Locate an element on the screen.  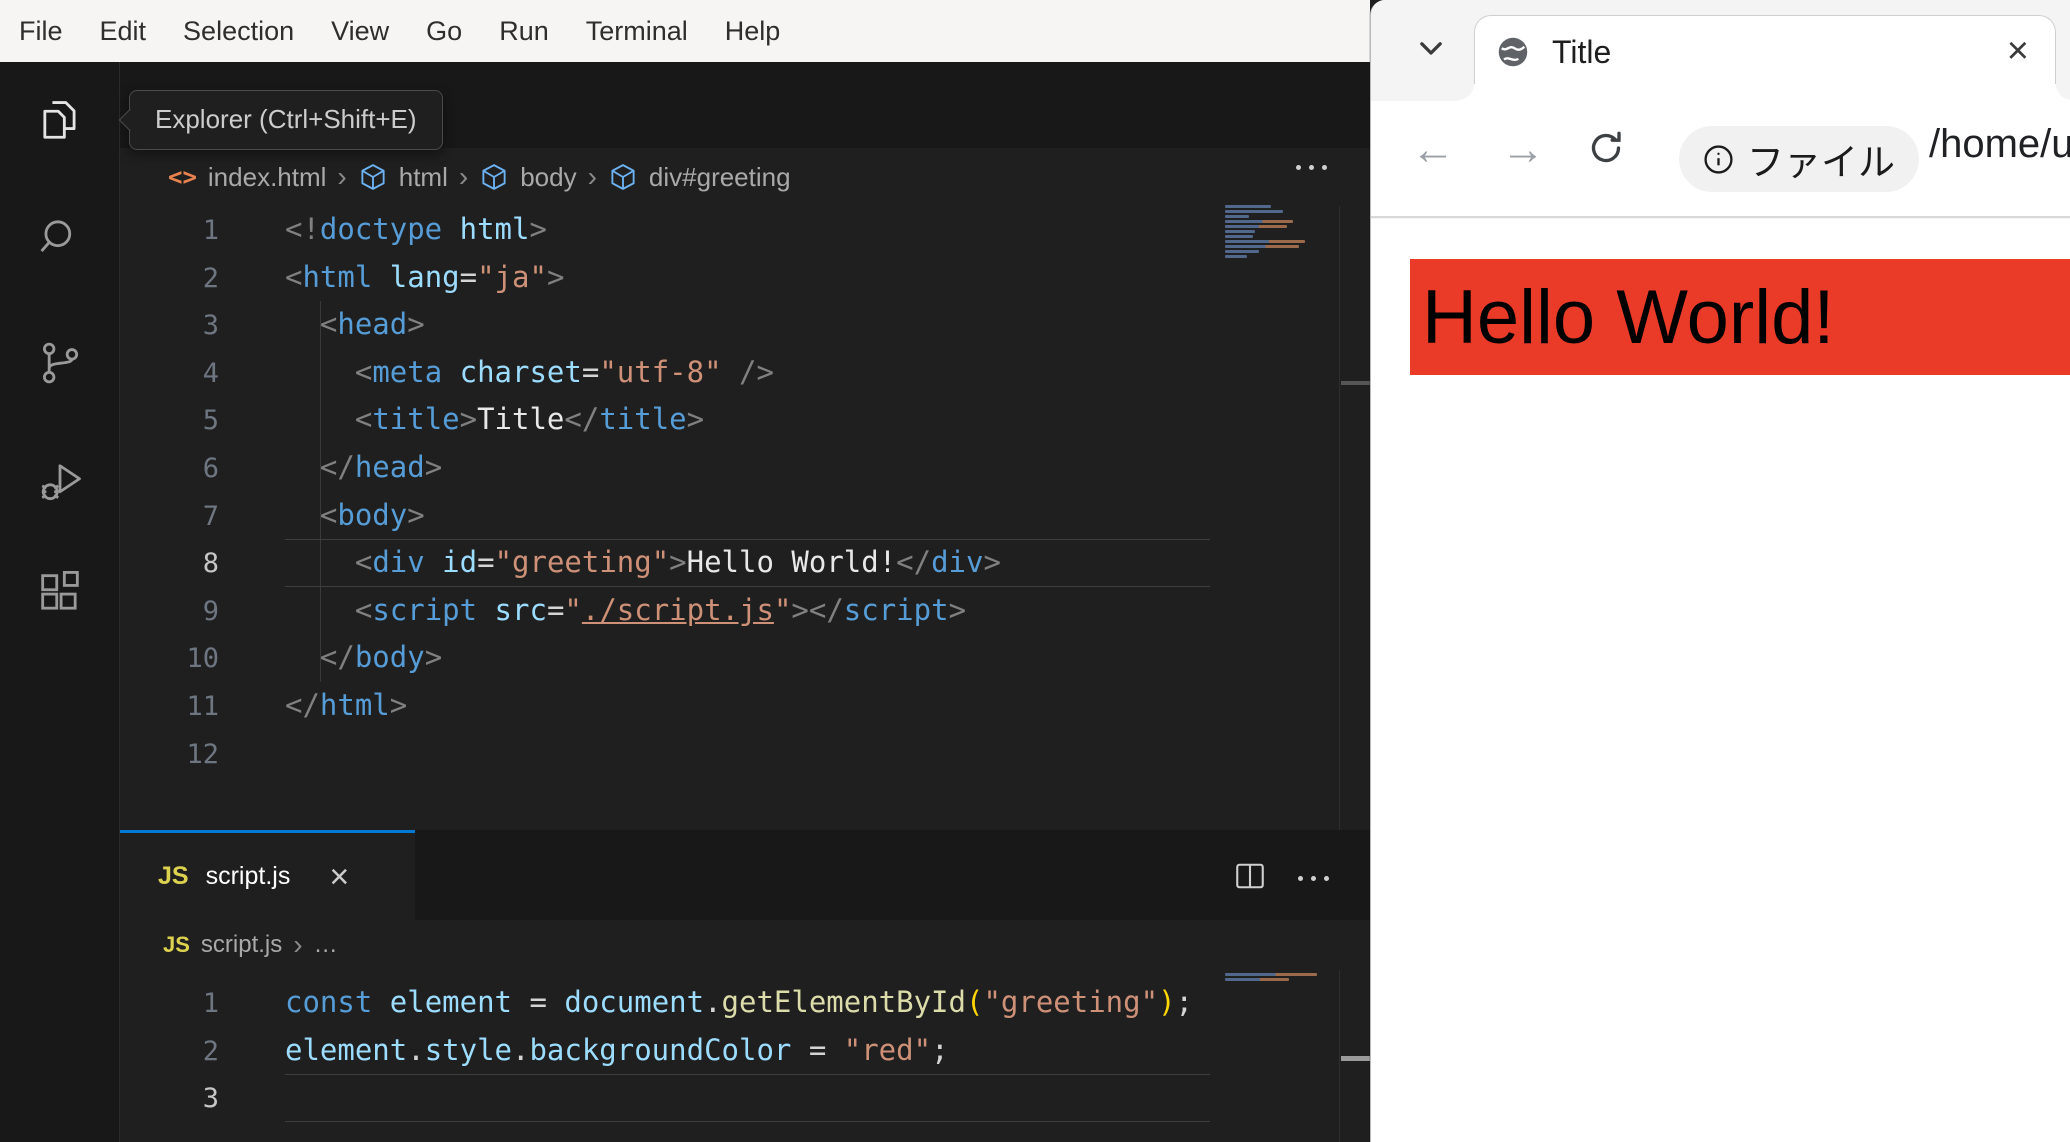
menu-run: Run is located at coordinates (524, 31).